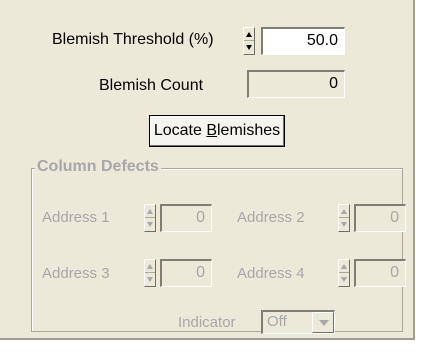 This screenshot has height=356, width=431. Describe the element at coordinates (303, 41) in the screenshot. I see `blemish-threshold-input: 50.0` at that location.